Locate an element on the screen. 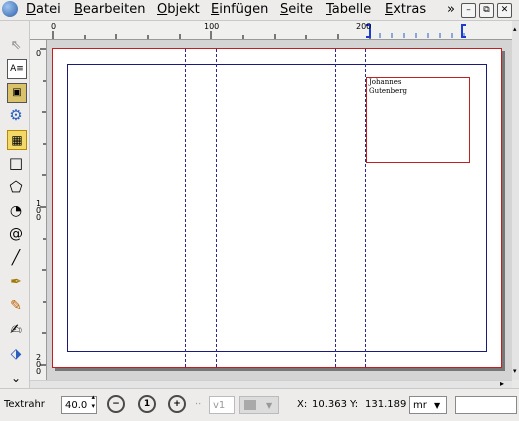 This screenshot has height=421, width=519. horizontal-ruler: 0 100 200 is located at coordinates (271, 30).